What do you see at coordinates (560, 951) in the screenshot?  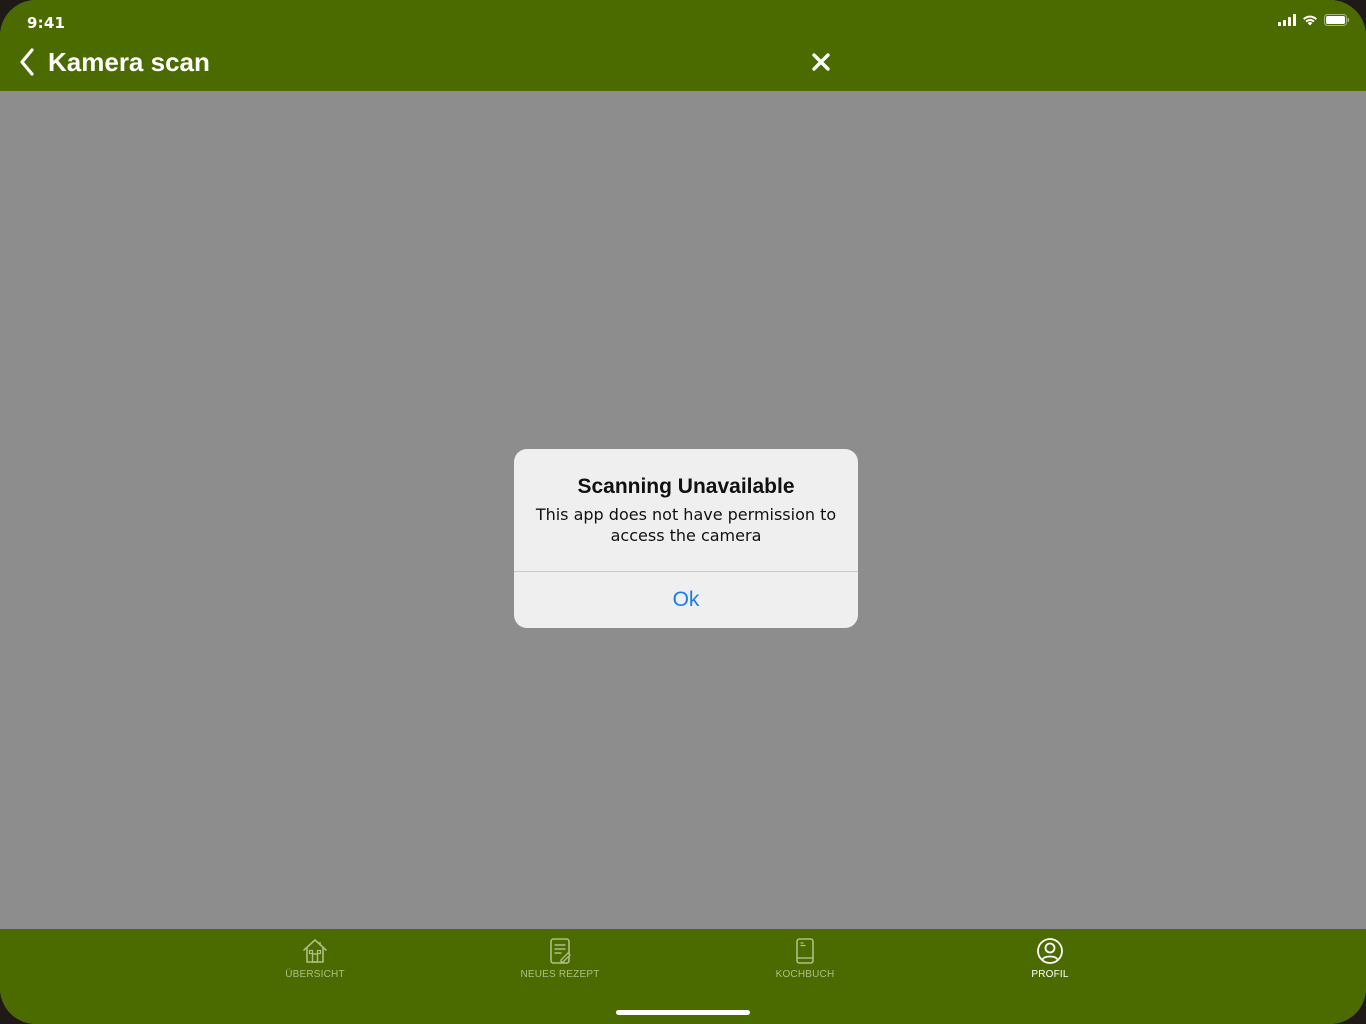 I see `new-recipe-icon` at bounding box center [560, 951].